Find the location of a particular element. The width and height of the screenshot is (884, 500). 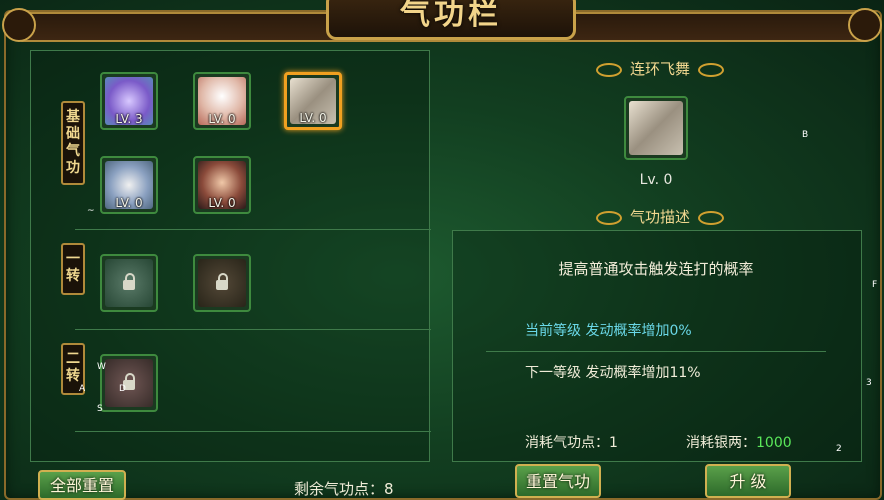

overlay-label: W is located at coordinates (101, 367).